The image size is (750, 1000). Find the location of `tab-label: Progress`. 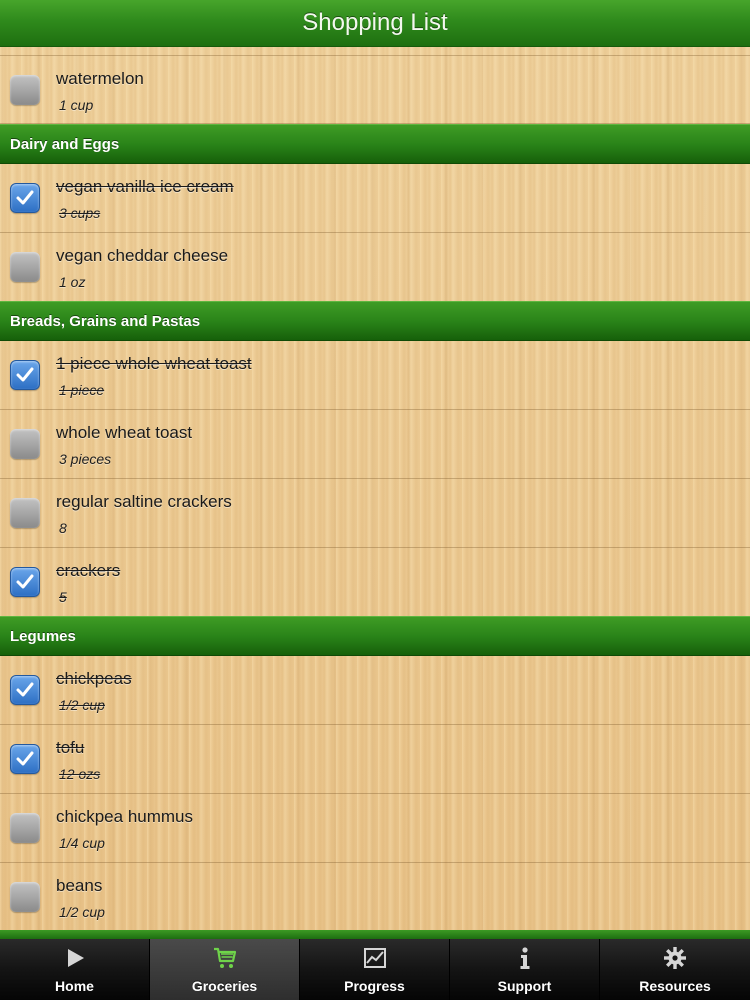

tab-label: Progress is located at coordinates (374, 986).